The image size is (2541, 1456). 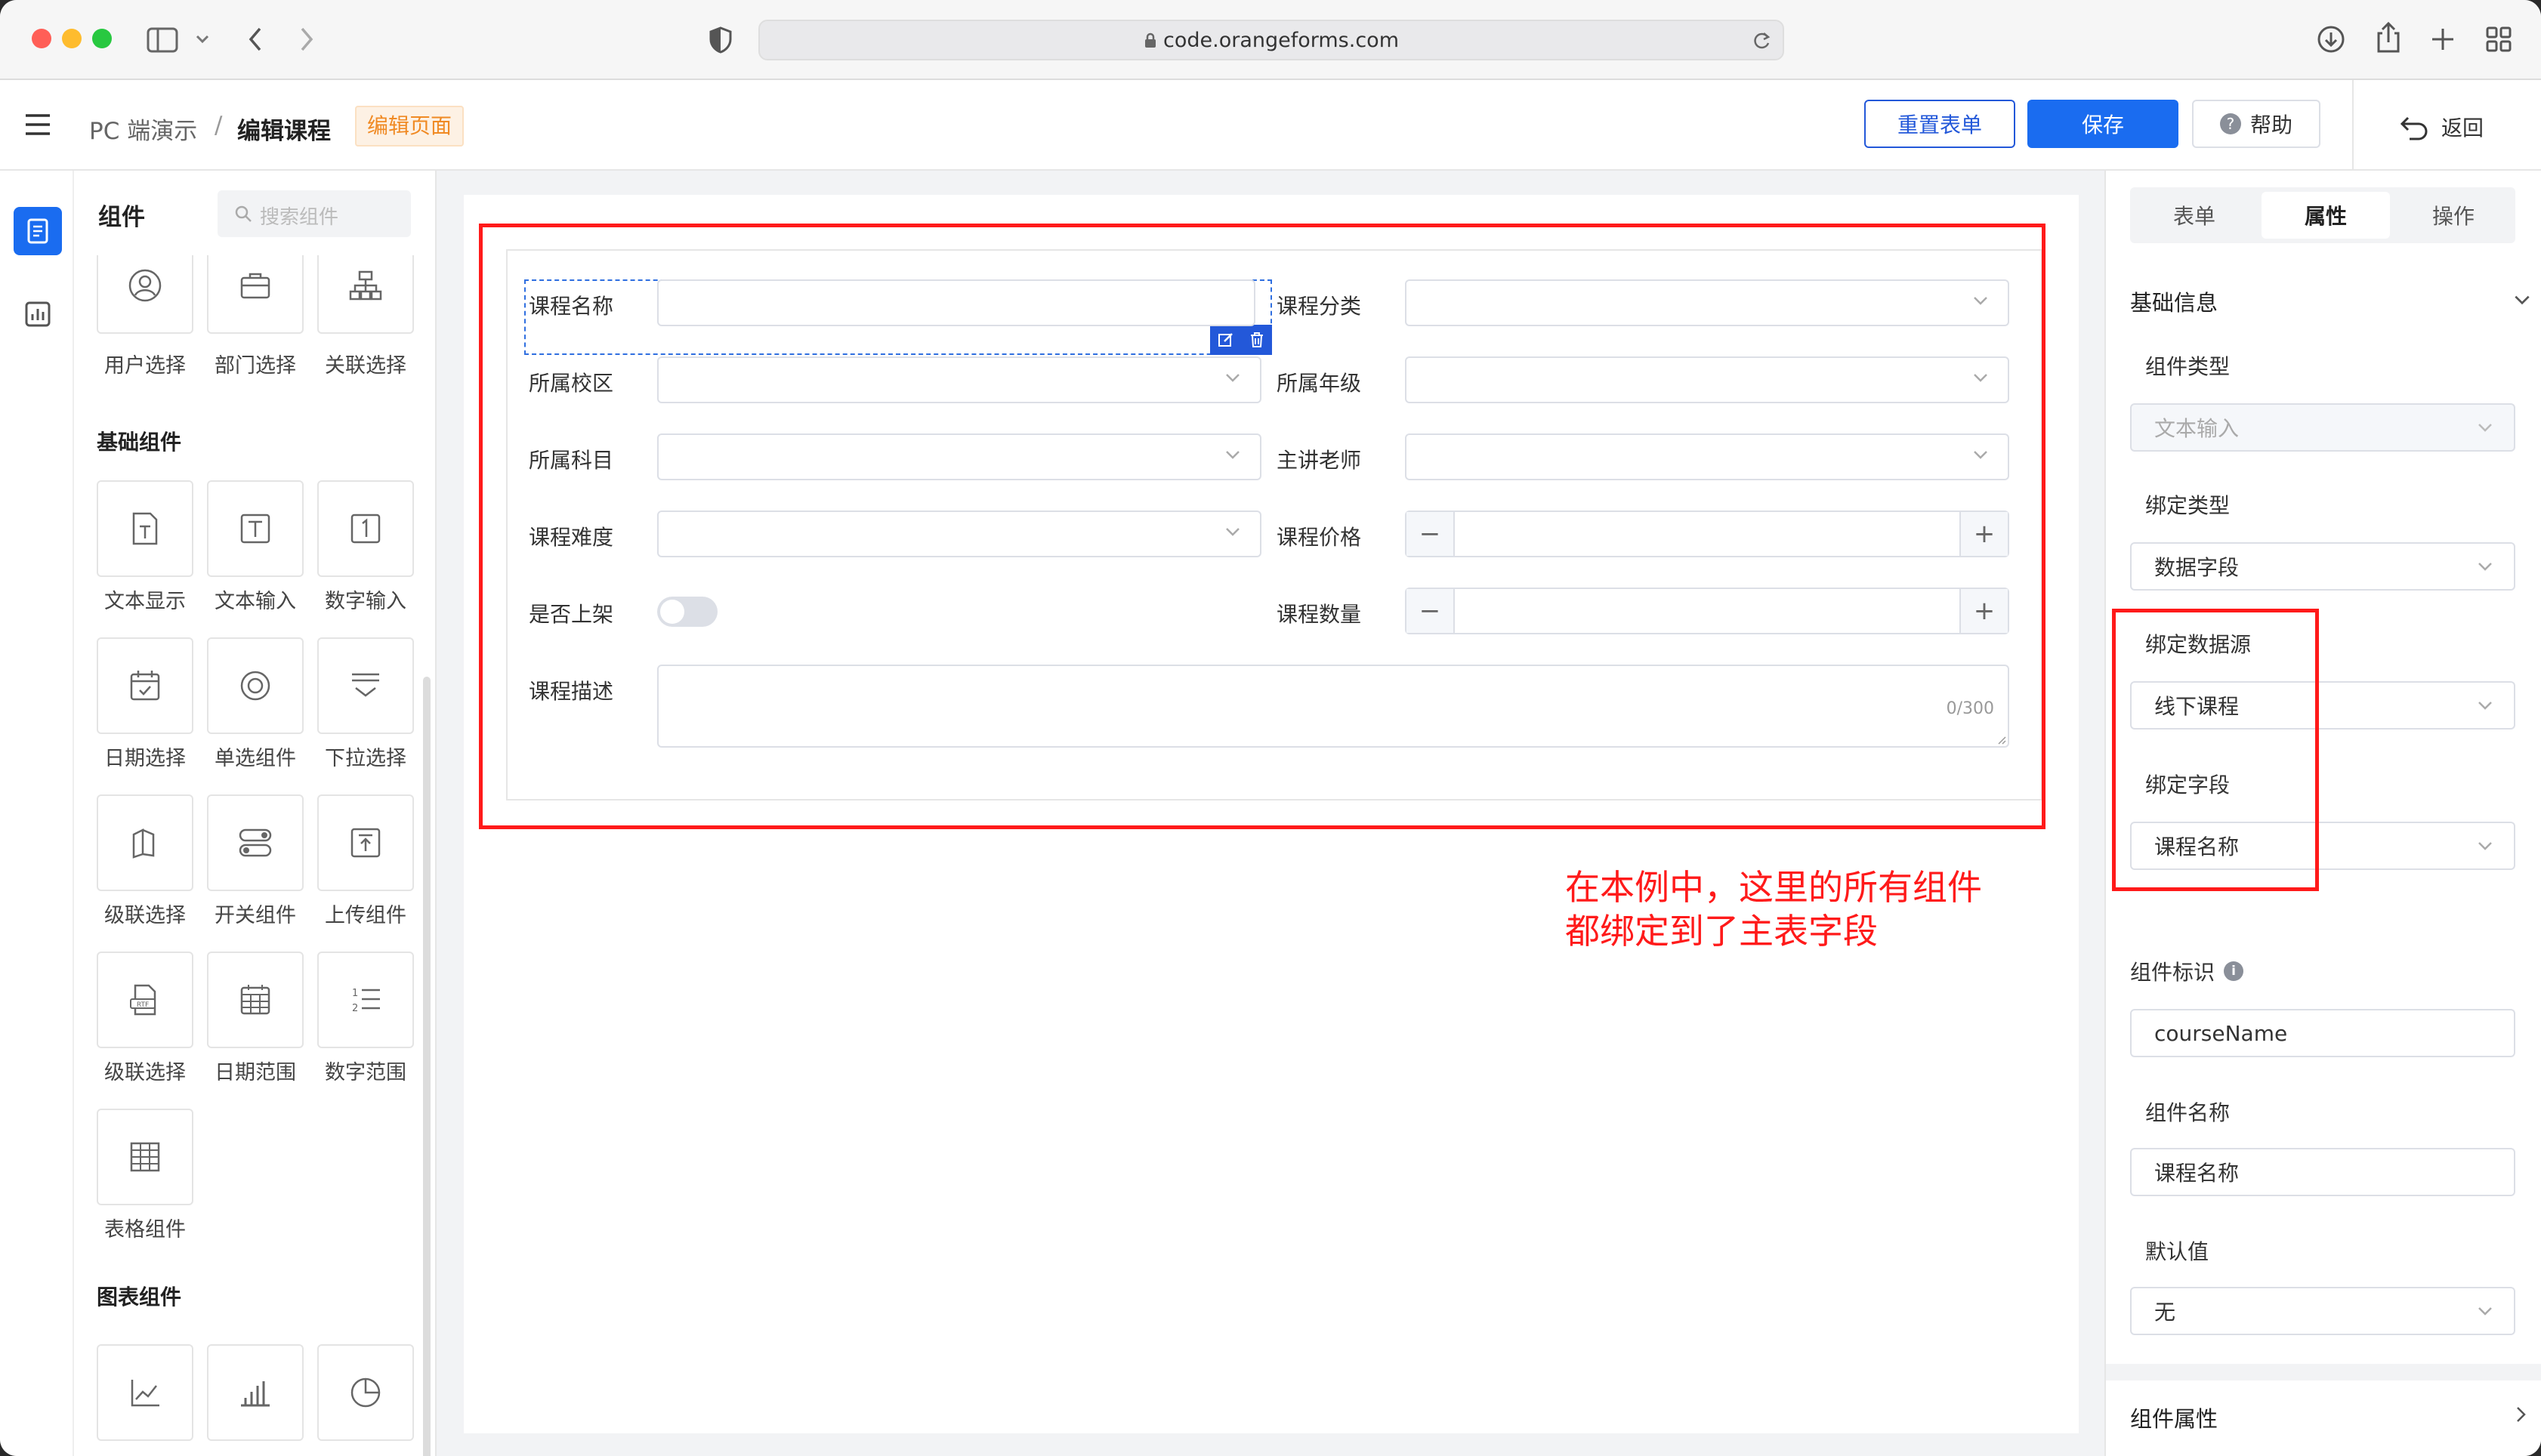 What do you see at coordinates (2322, 427) in the screenshot?
I see `component-type-select: 文本输入` at bounding box center [2322, 427].